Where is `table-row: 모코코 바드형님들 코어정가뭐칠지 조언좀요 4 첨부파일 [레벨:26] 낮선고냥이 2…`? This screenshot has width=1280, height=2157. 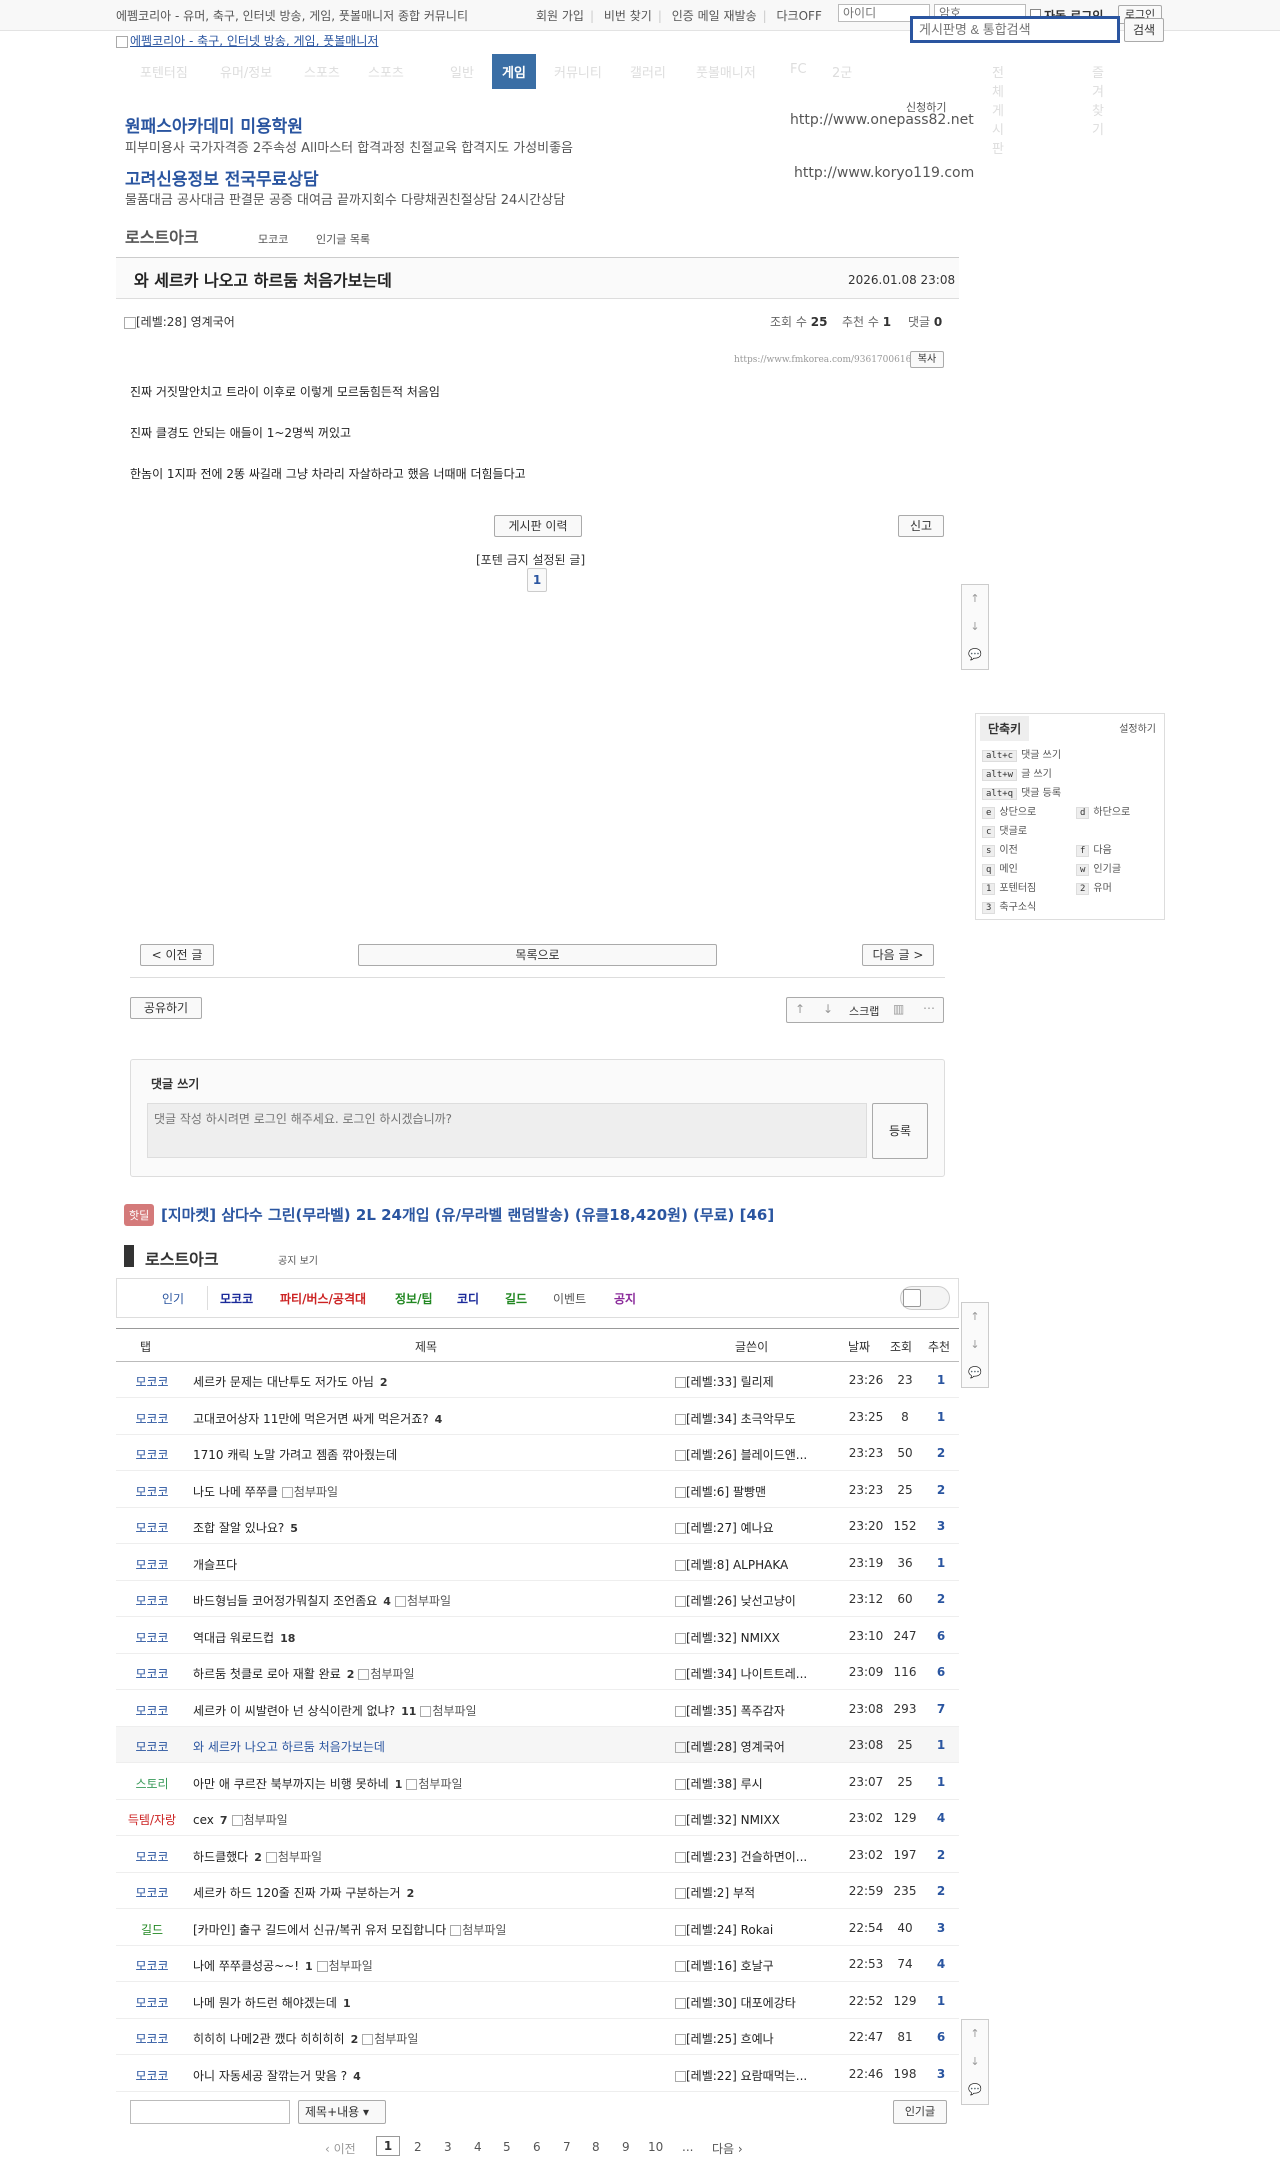
table-row: 모코코 바드형님들 코어정가뭐칠지 조언좀요 4 첨부파일 [레벨:26] 낮선고냥이 2… is located at coordinates (537, 1599).